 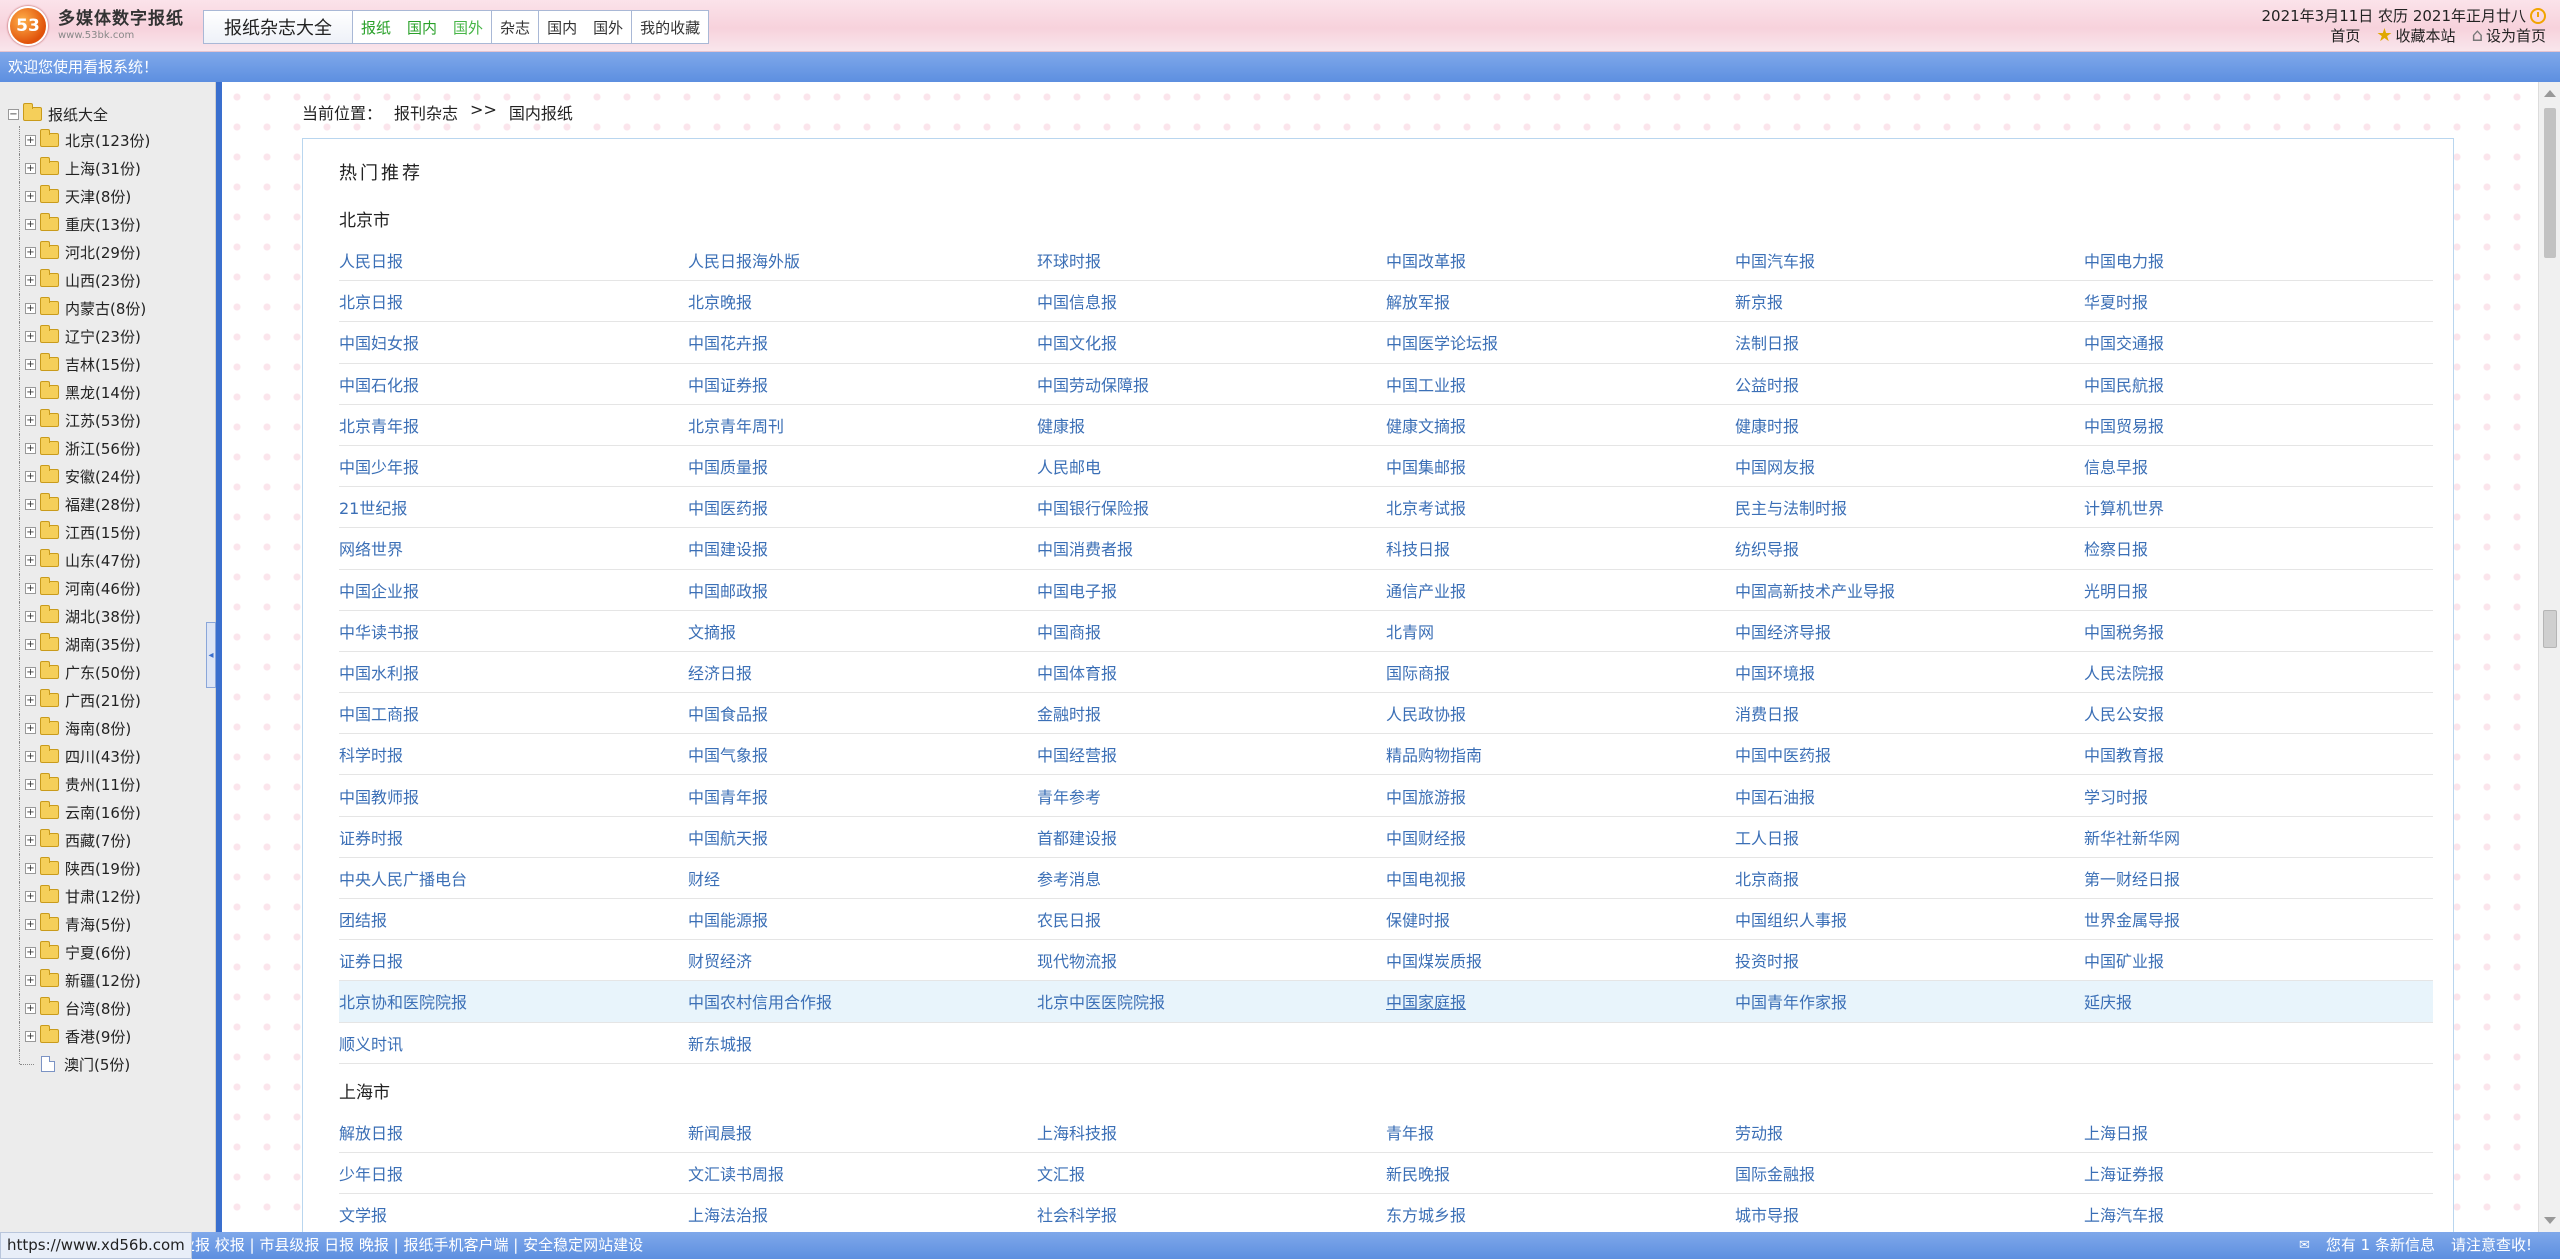 I want to click on tree-item: + 甘肃(12份), so click(x=107, y=896).